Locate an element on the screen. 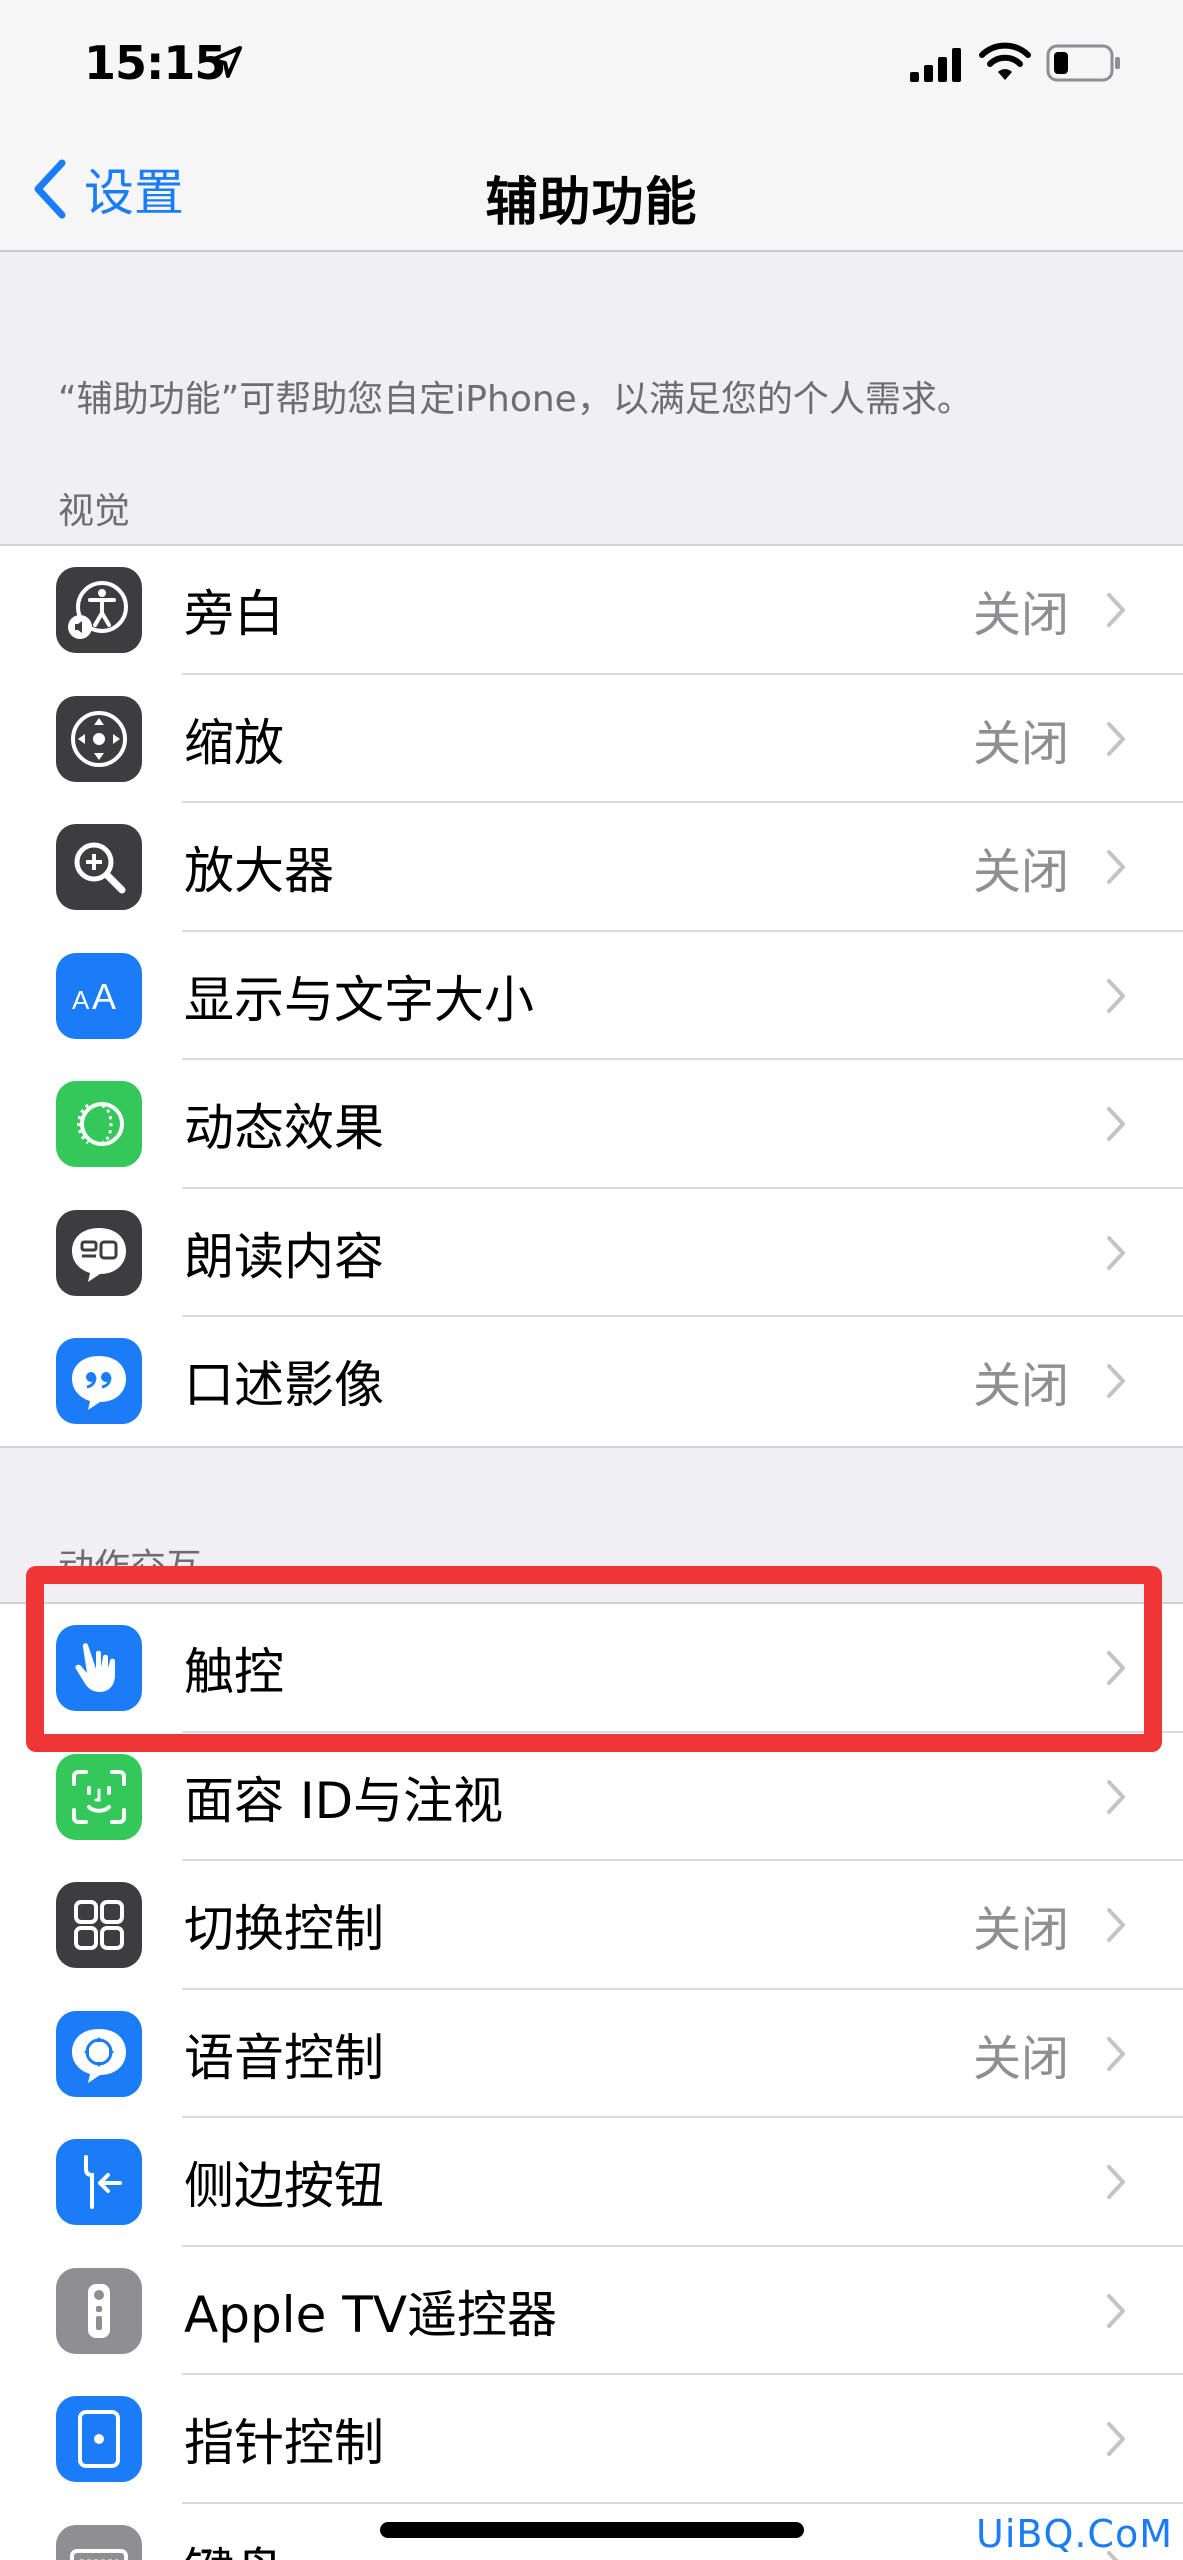 The image size is (1183, 2560). voice-control-icon is located at coordinates (99, 2053).